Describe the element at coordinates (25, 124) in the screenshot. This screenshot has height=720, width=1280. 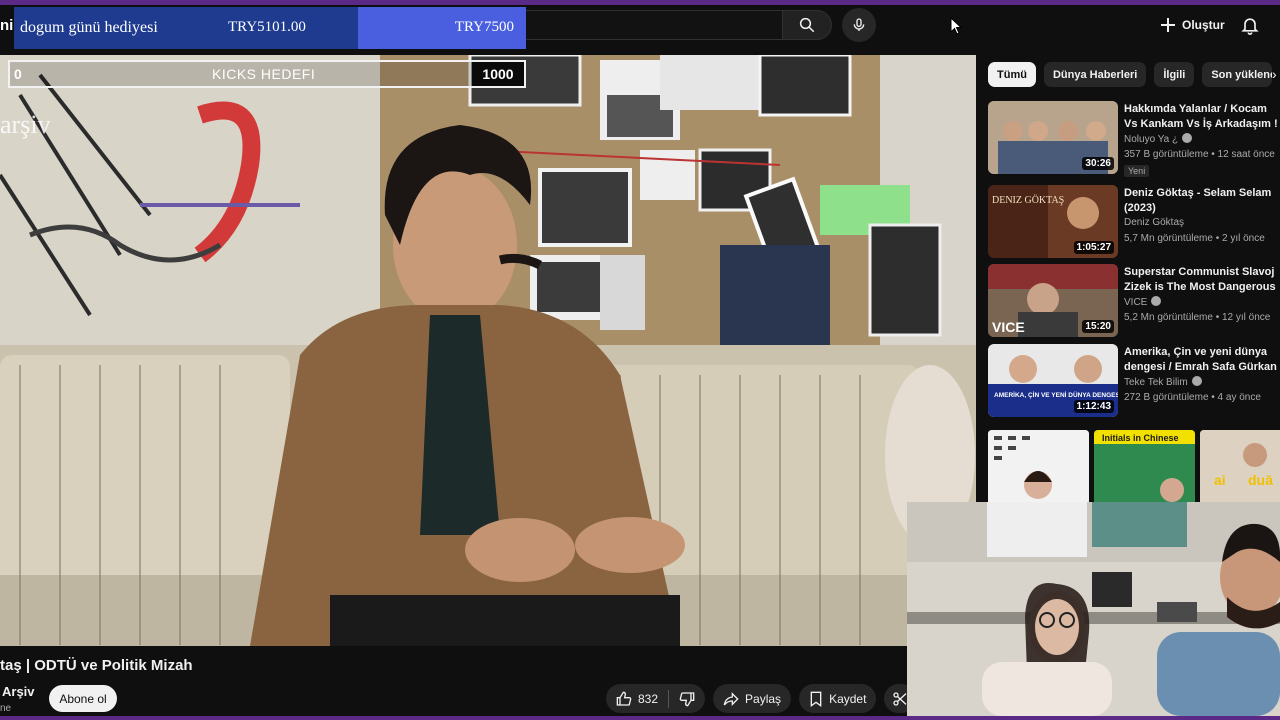
I see `channel-watermark: arşiv` at that location.